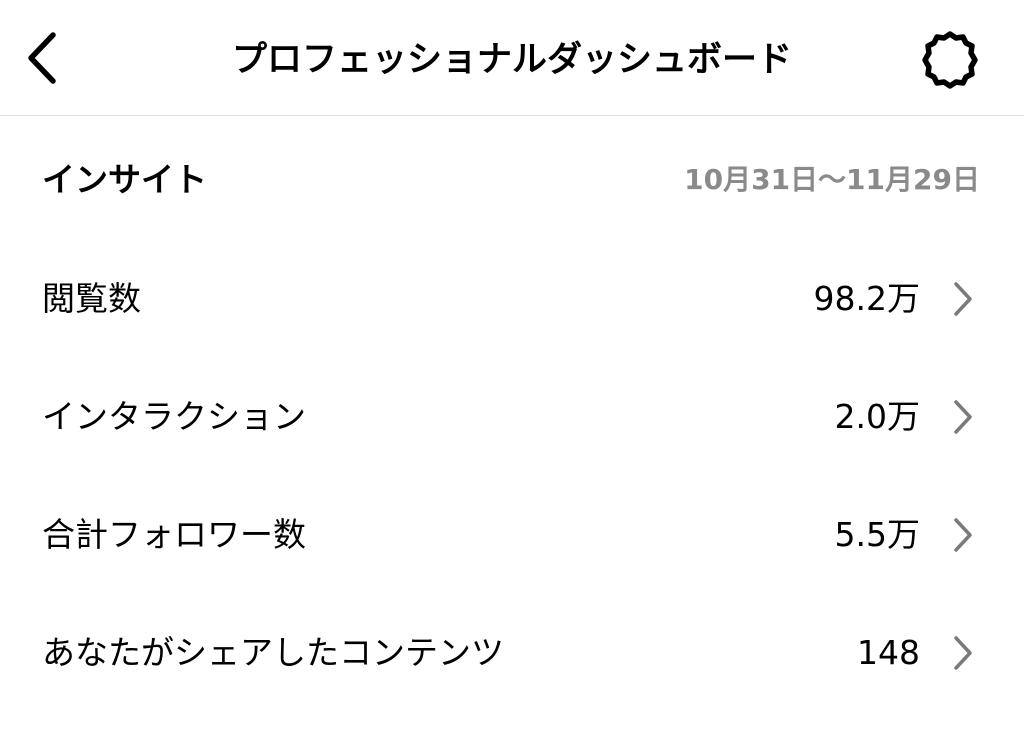  I want to click on row-label: あなたがシェアしたコンテンツ, so click(273, 652).